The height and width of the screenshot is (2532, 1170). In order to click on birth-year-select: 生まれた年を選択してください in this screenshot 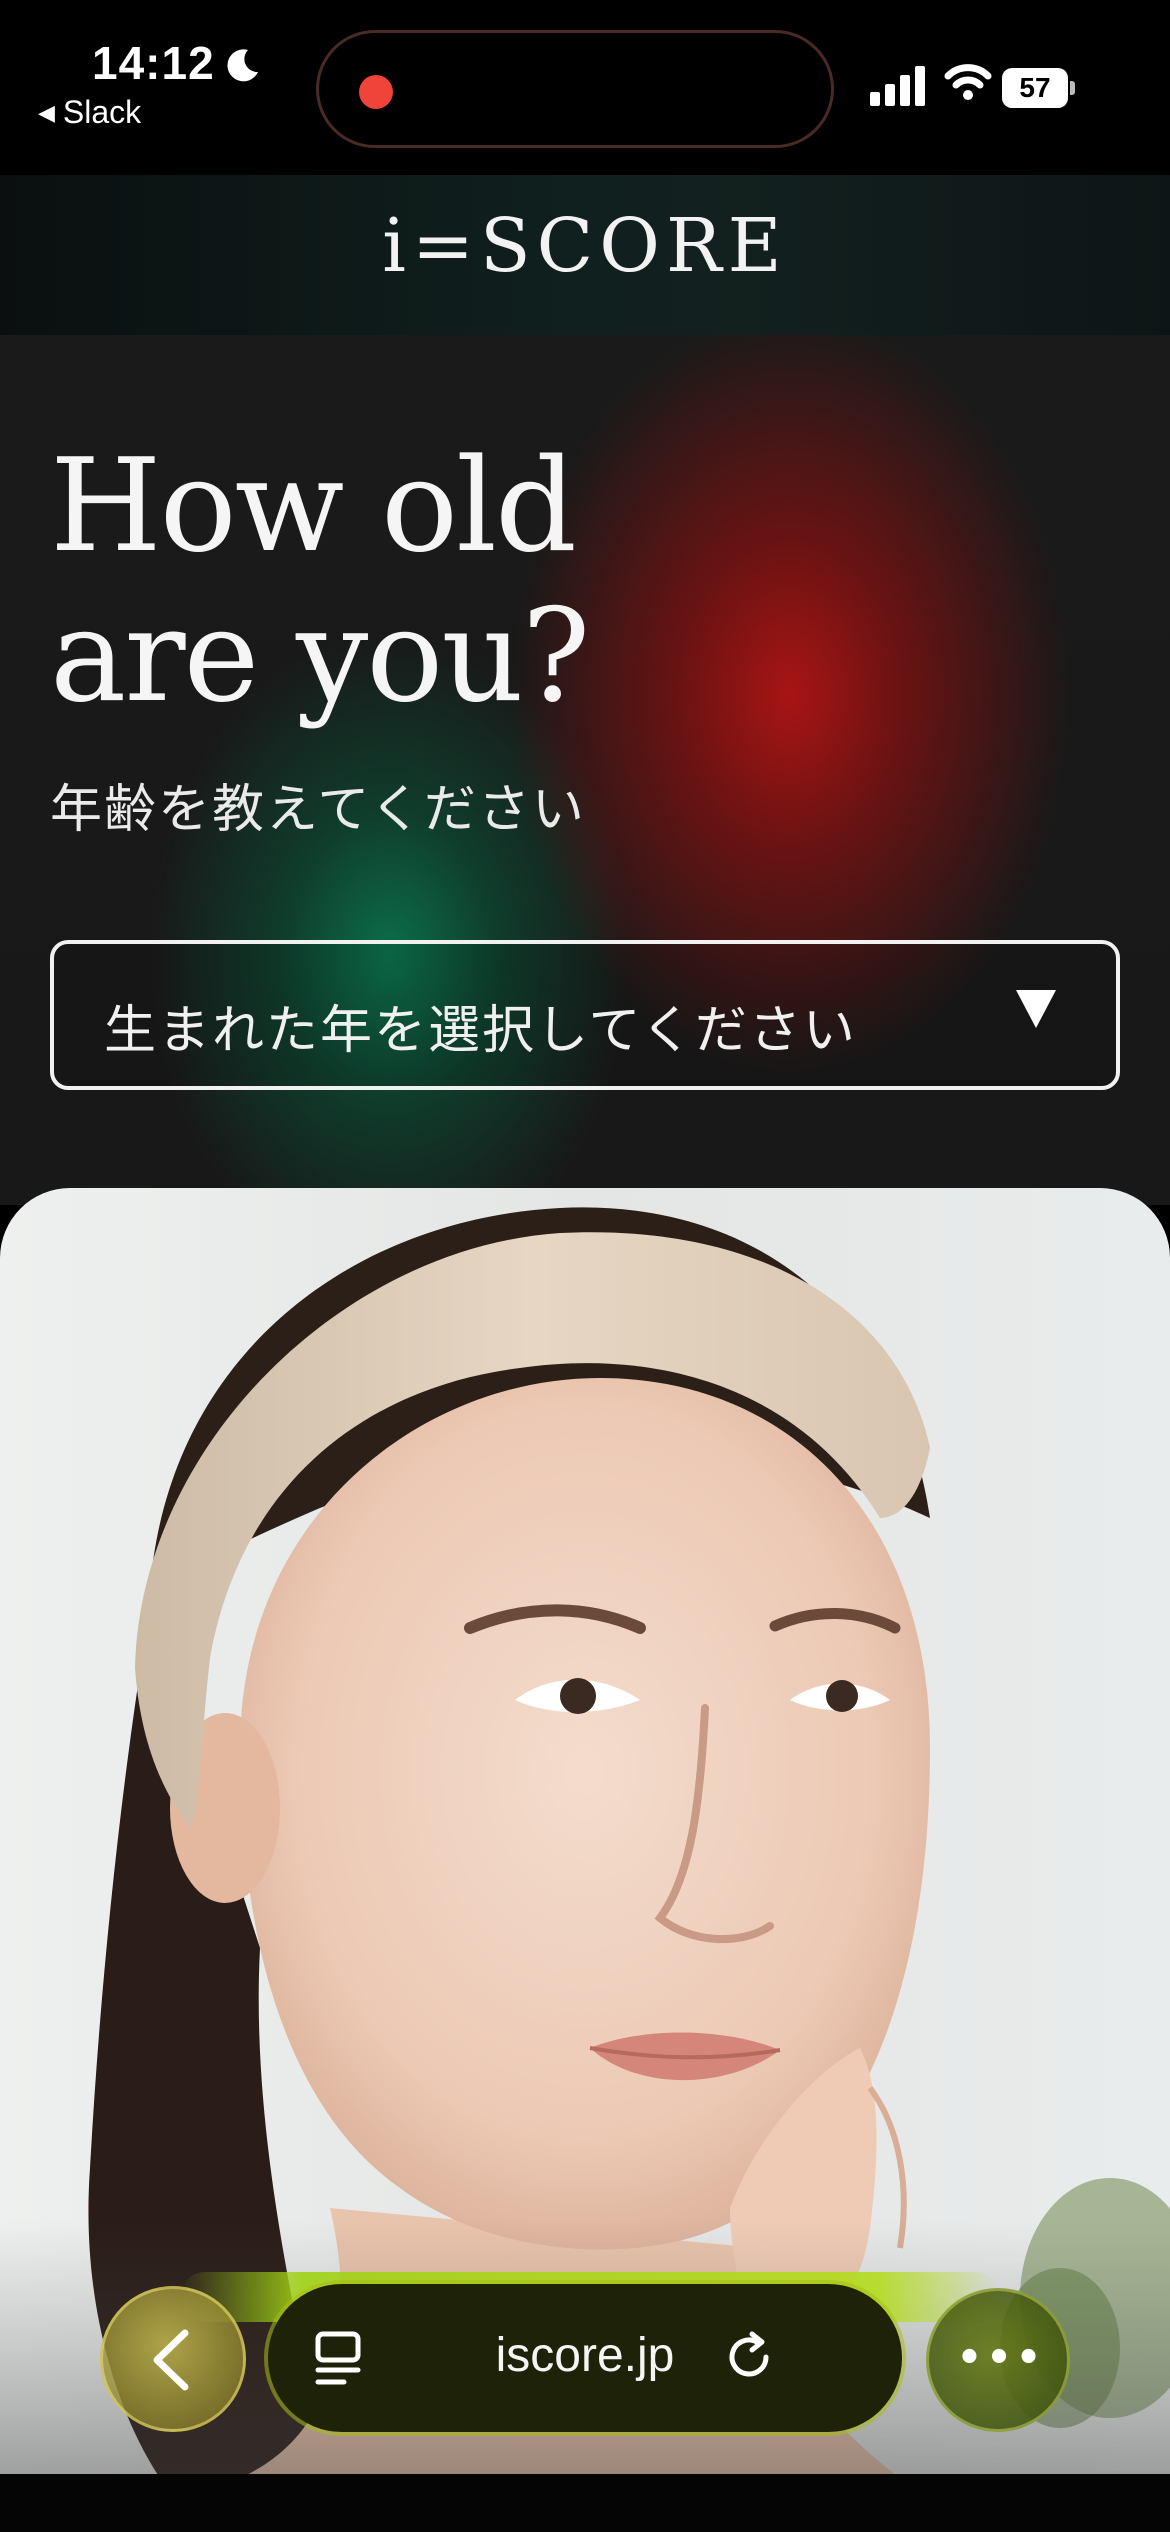, I will do `click(585, 1015)`.